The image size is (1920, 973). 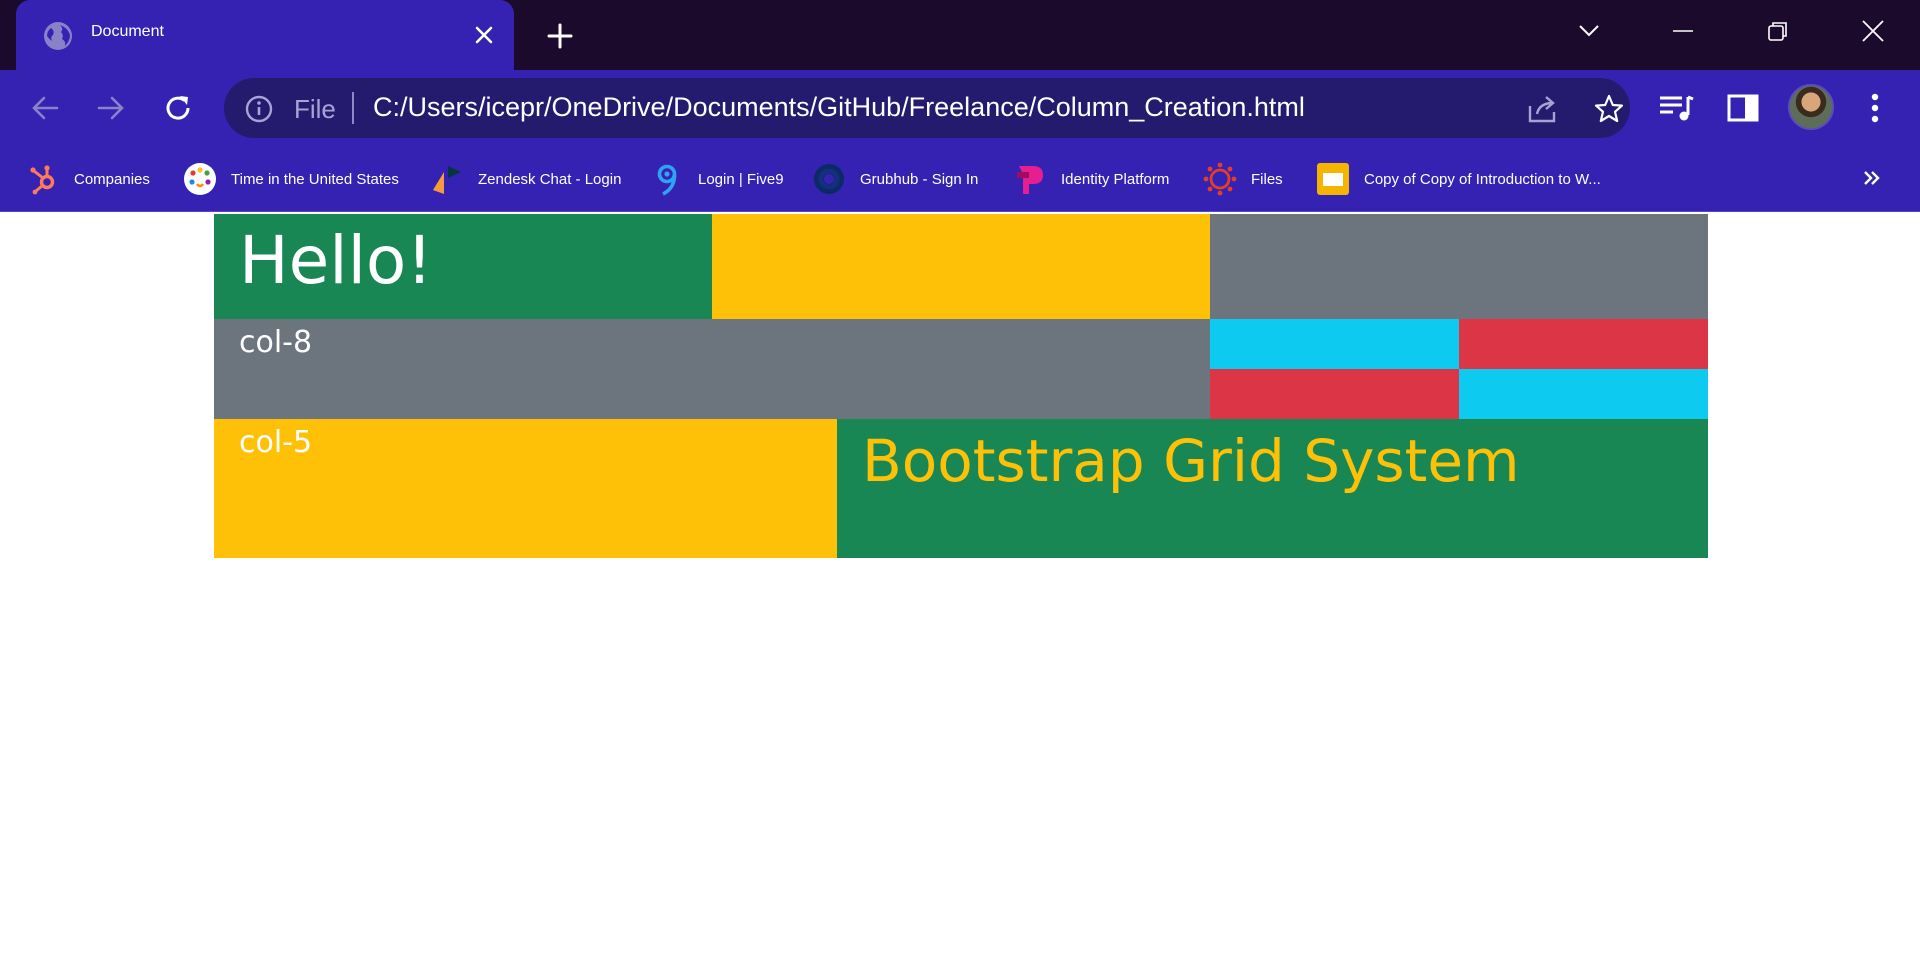 I want to click on bookmark-five9: Login | Five9, so click(x=717, y=179).